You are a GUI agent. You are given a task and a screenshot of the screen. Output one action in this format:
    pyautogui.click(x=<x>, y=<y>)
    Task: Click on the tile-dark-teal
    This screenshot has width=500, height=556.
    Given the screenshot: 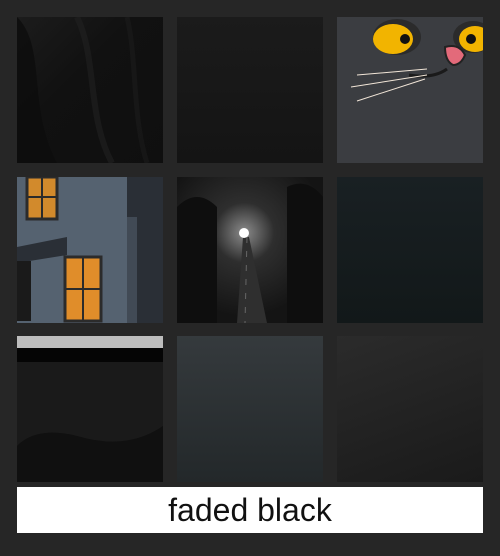 What is the action you would take?
    pyautogui.click(x=410, y=250)
    